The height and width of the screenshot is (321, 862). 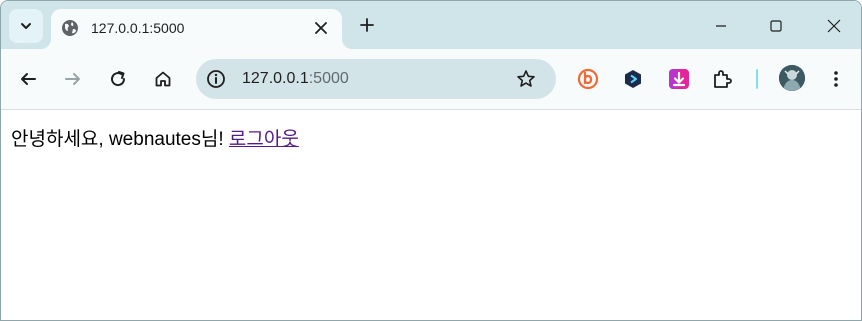 What do you see at coordinates (792, 78) in the screenshot?
I see `profile-avatar` at bounding box center [792, 78].